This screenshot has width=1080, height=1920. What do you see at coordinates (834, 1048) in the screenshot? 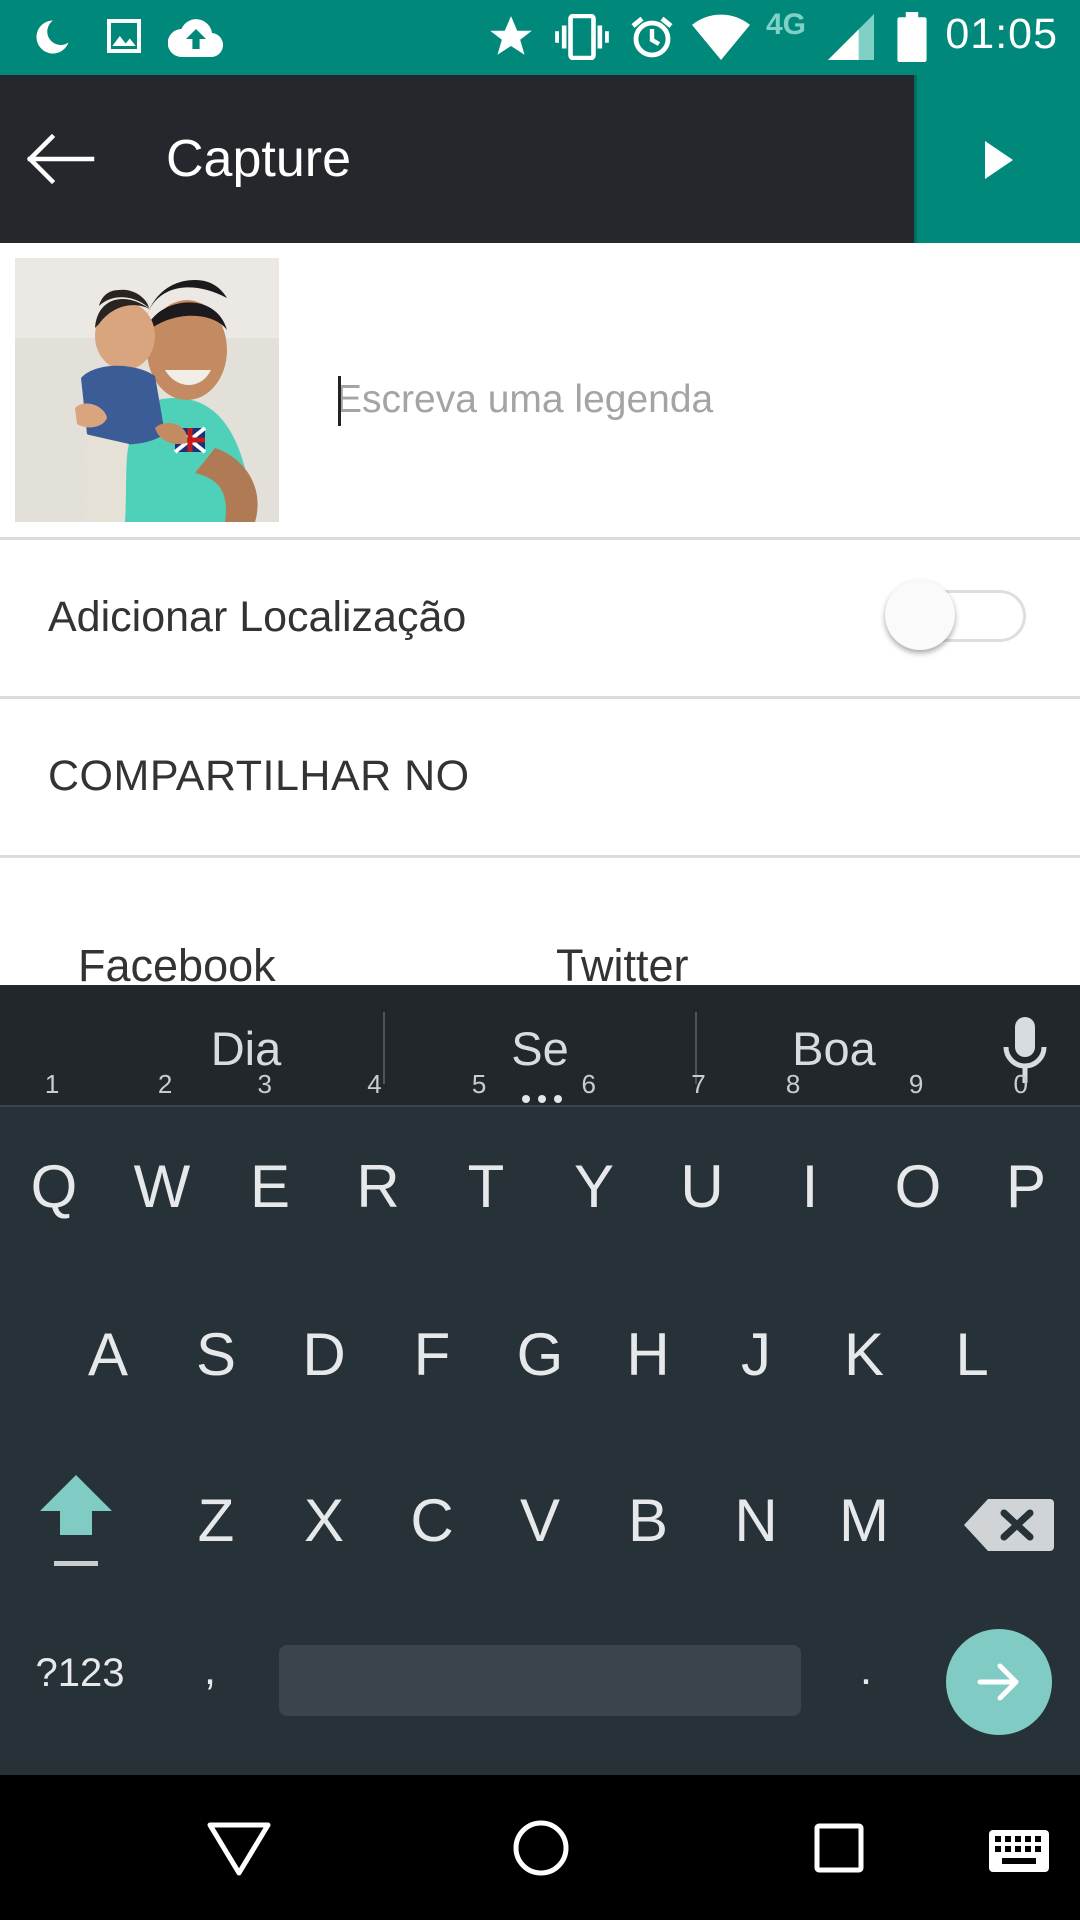
I see `suggestion-3: Boa` at bounding box center [834, 1048].